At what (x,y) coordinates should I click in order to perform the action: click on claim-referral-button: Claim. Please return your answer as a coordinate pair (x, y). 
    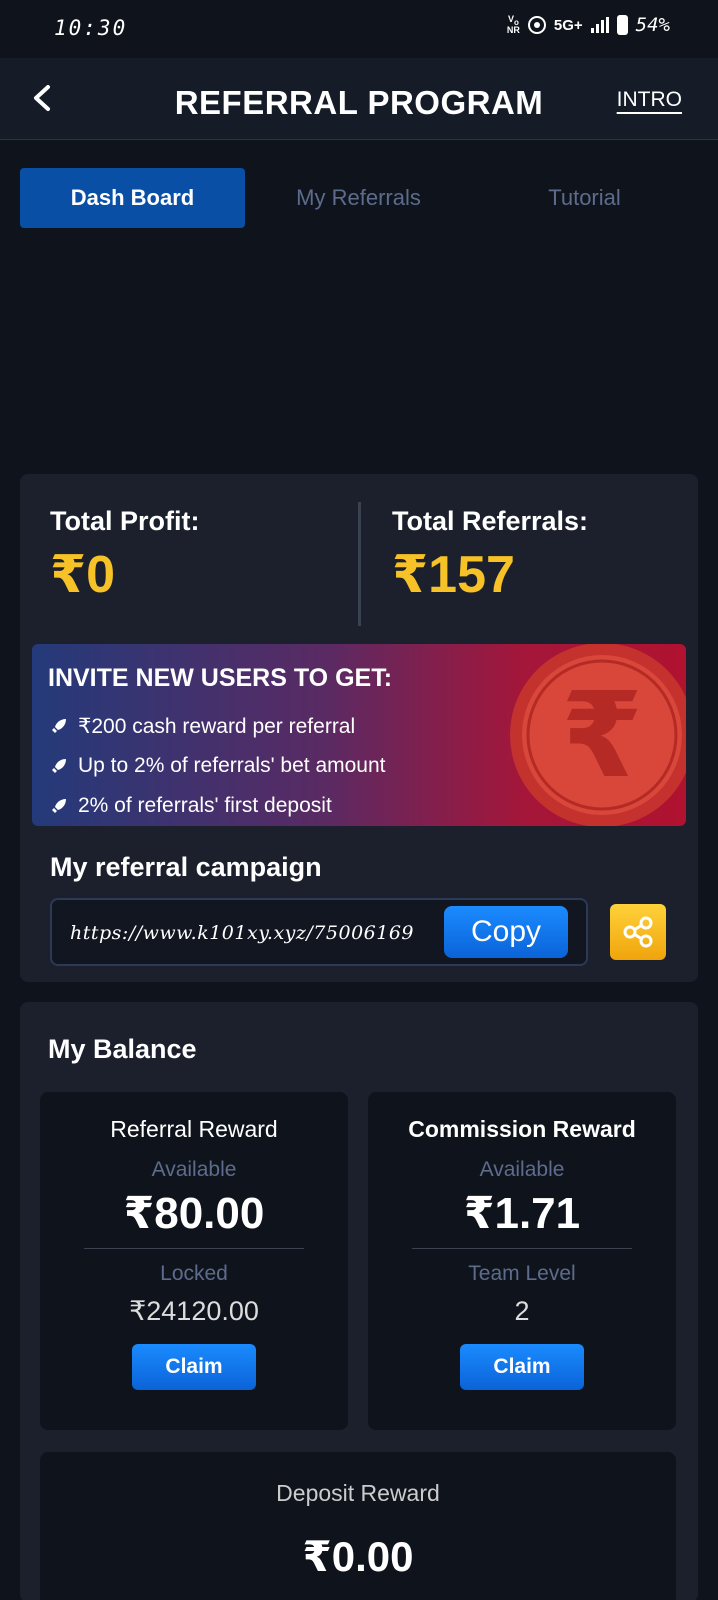
    Looking at the image, I should click on (194, 1367).